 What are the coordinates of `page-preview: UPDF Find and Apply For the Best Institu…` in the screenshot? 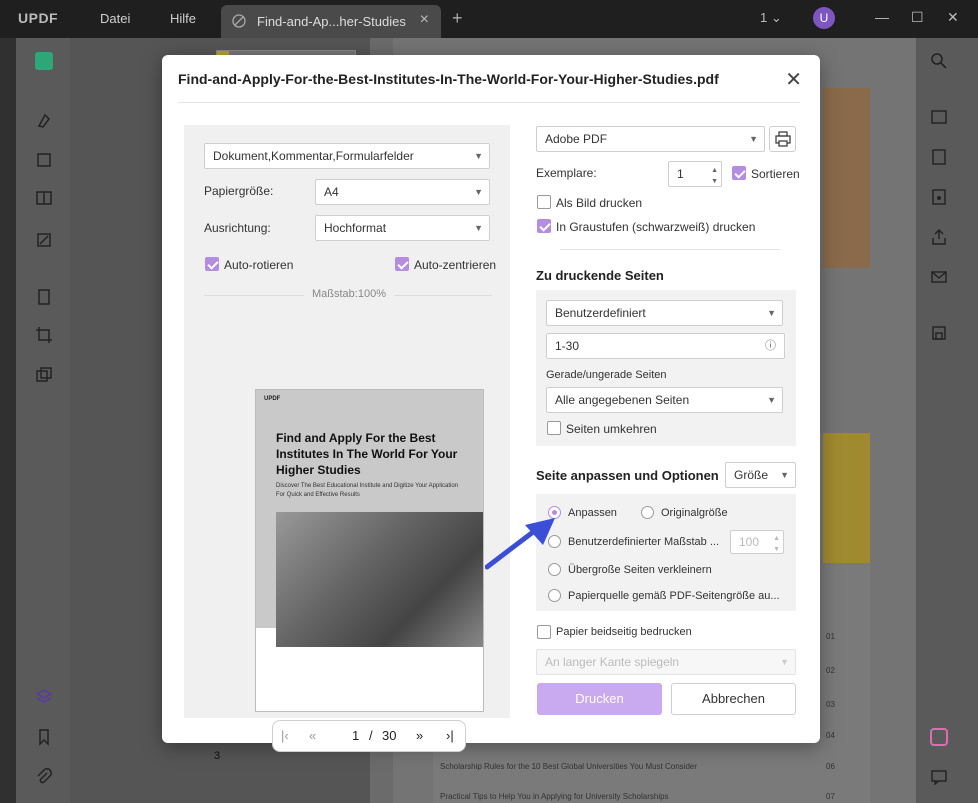 It's located at (369, 550).